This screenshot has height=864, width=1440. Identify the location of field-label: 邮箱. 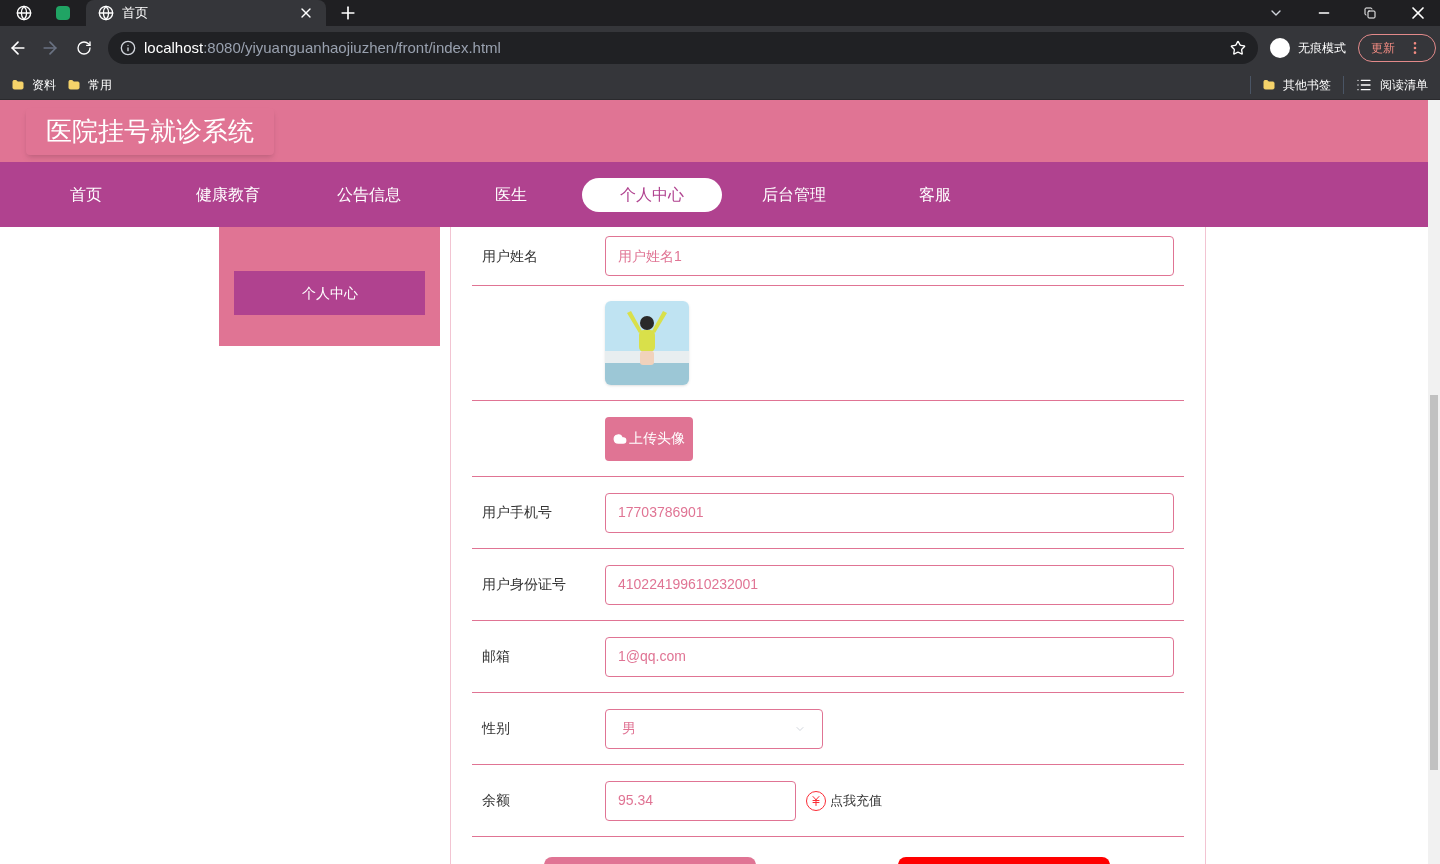
(496, 656).